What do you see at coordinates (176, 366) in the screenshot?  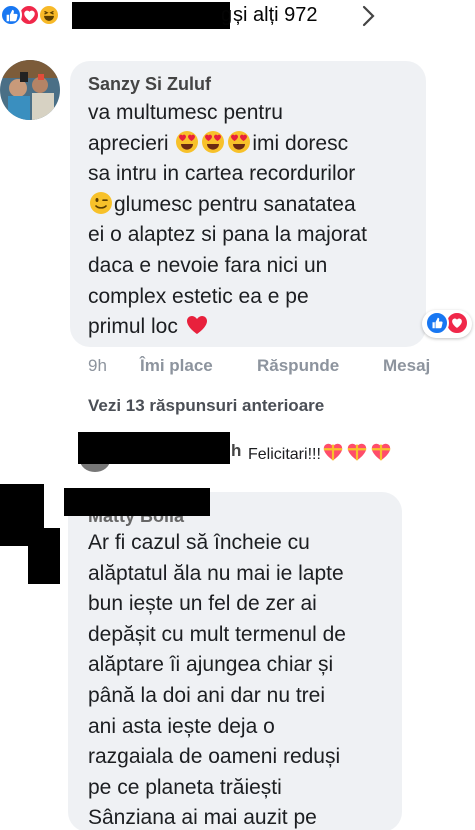 I see `like-button: Îmi place` at bounding box center [176, 366].